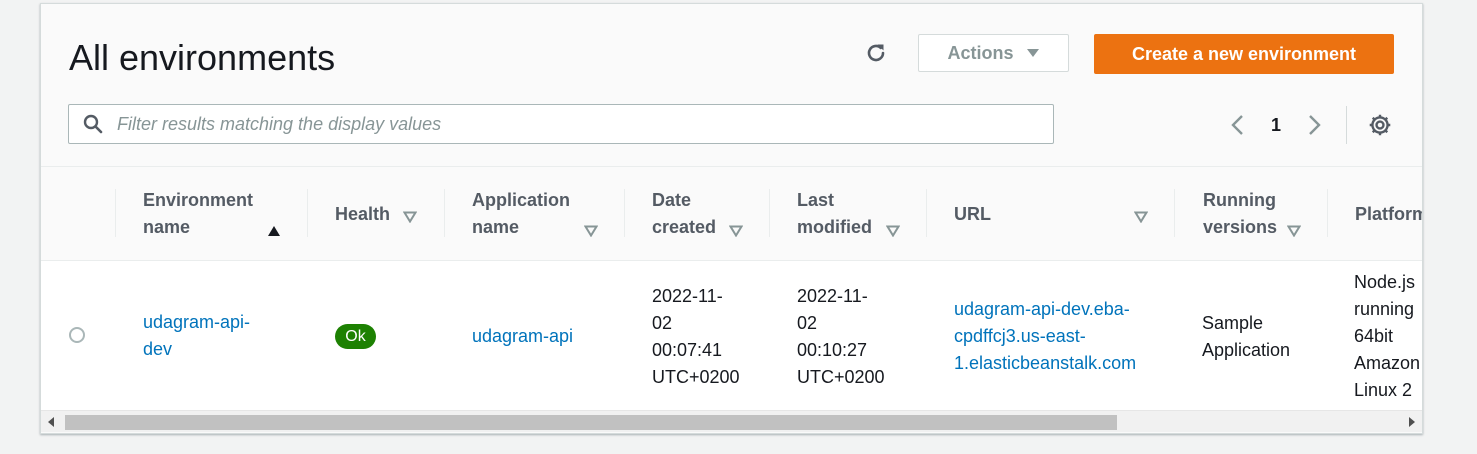  Describe the element at coordinates (1042, 309) in the screenshot. I see `url-text: udagram-api-dev.eba-` at that location.